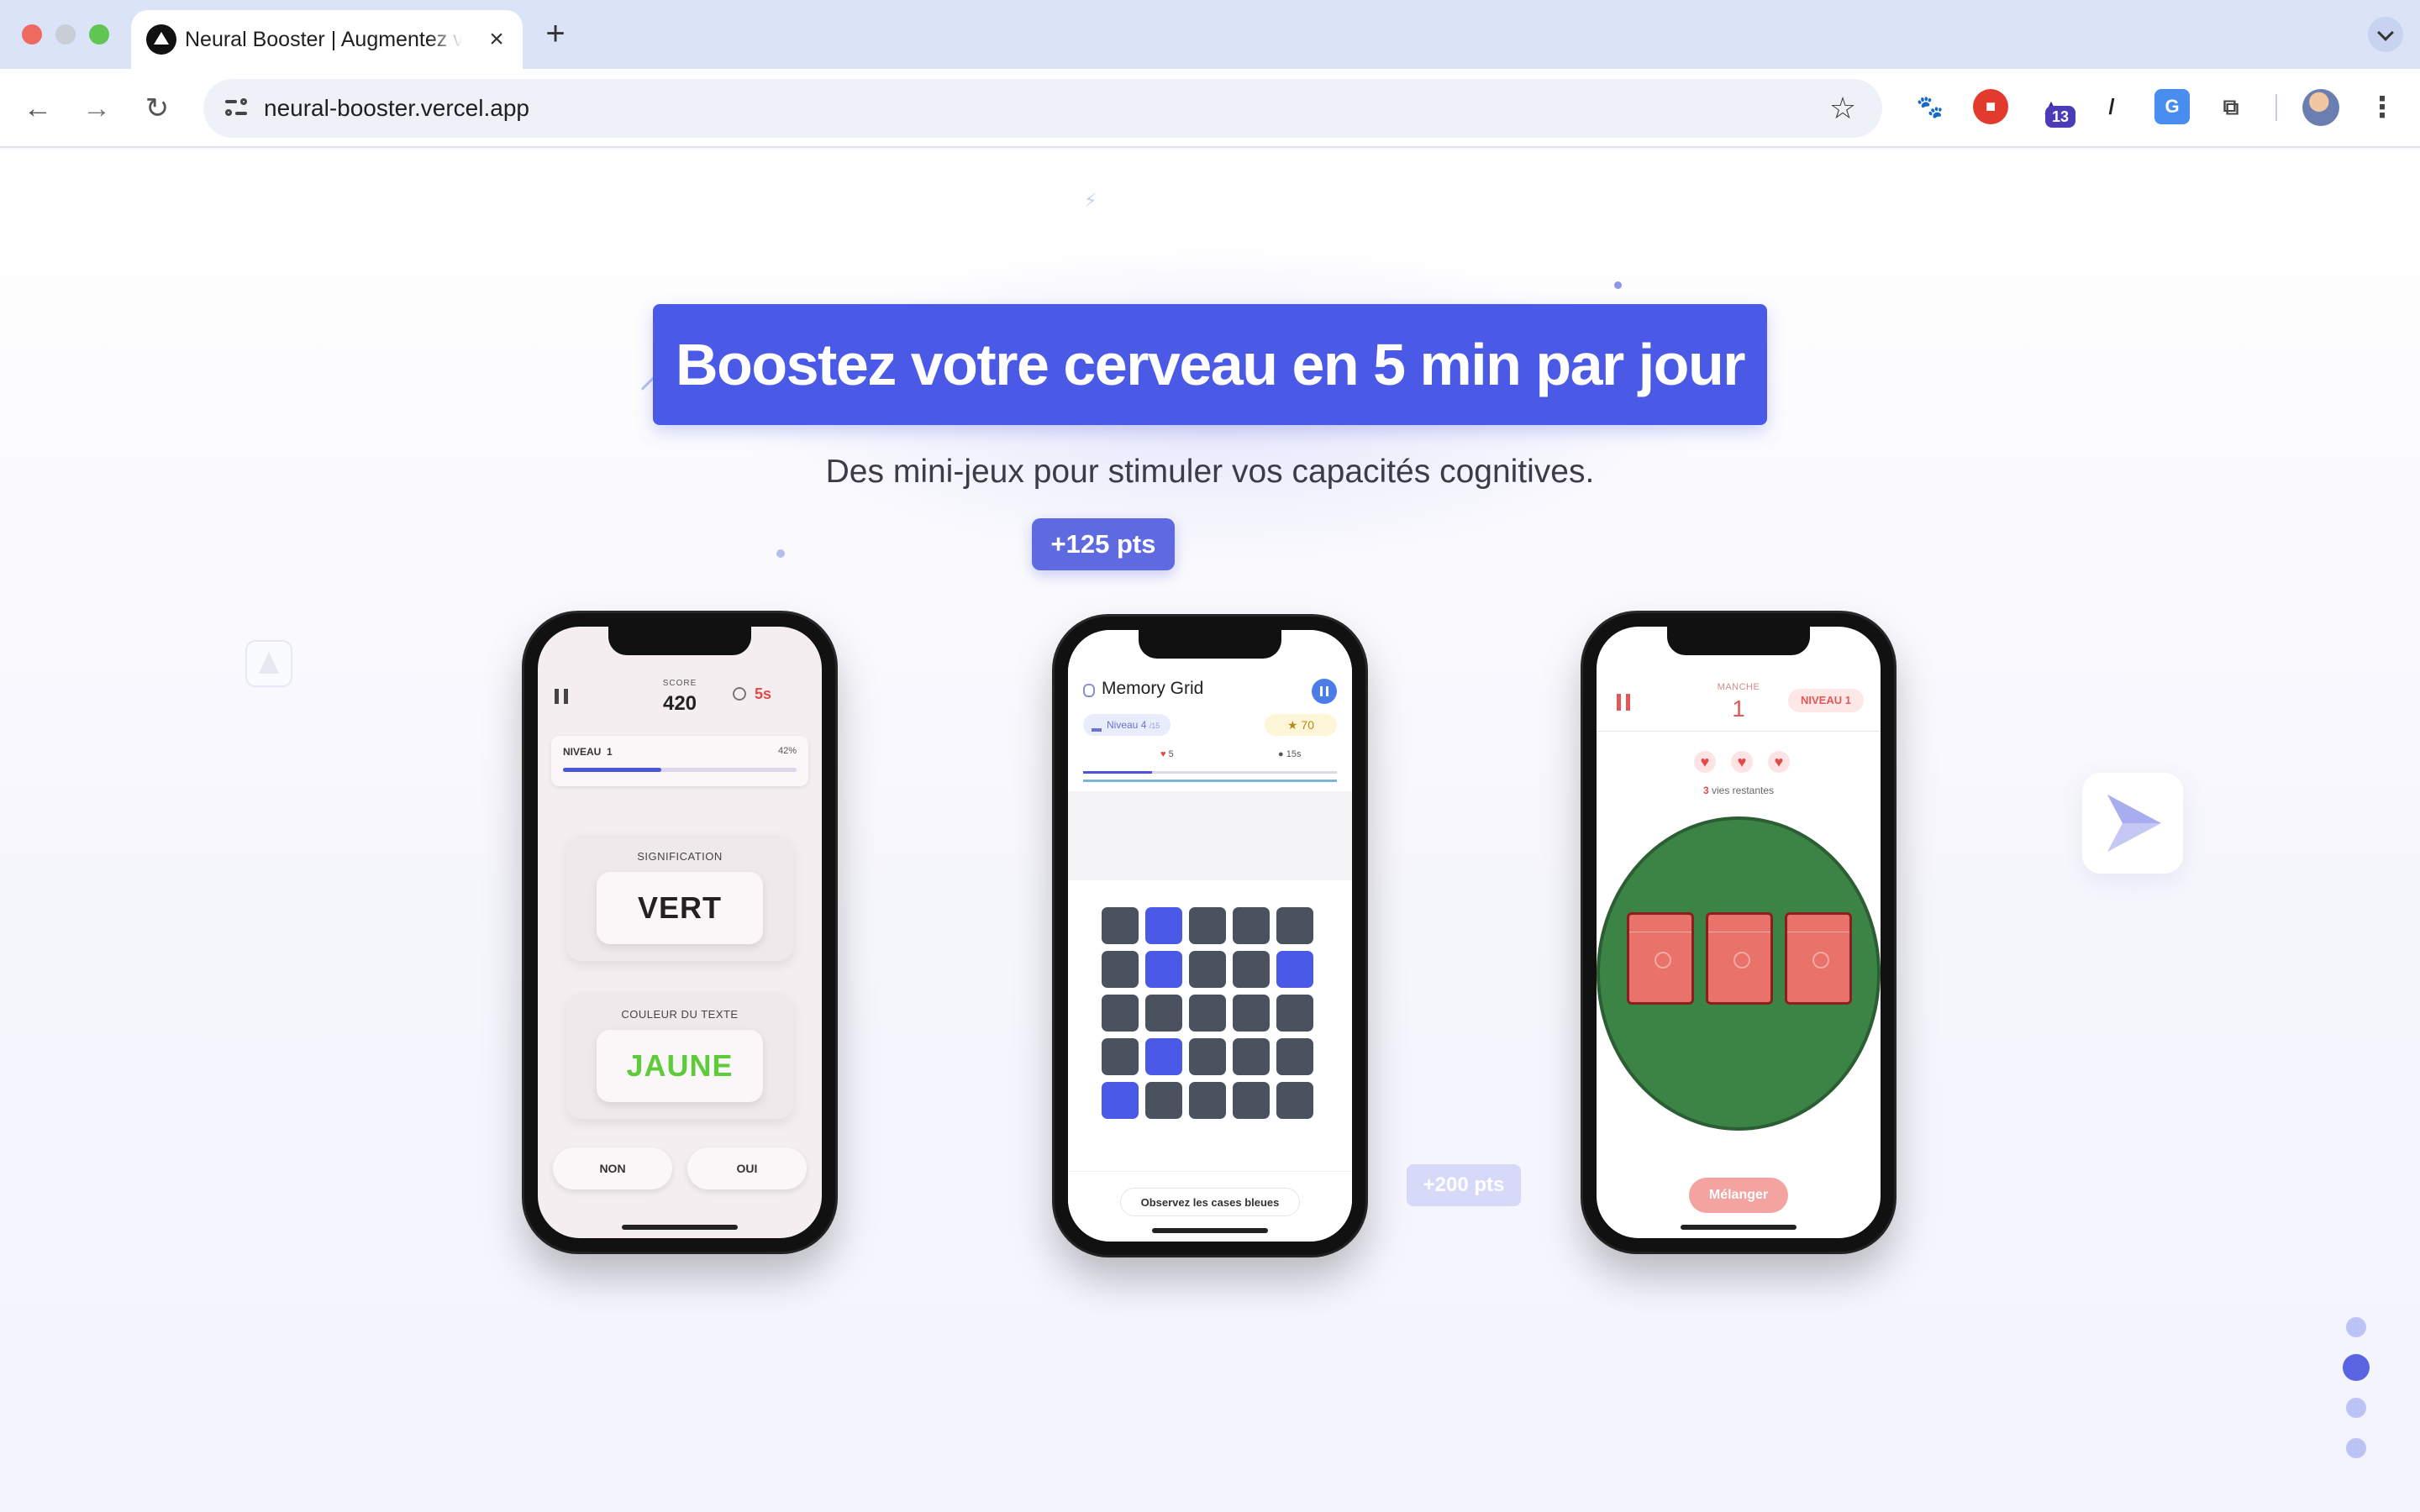 Image resolution: width=2420 pixels, height=1512 pixels. What do you see at coordinates (613, 1168) in the screenshot?
I see `no-button: NON` at bounding box center [613, 1168].